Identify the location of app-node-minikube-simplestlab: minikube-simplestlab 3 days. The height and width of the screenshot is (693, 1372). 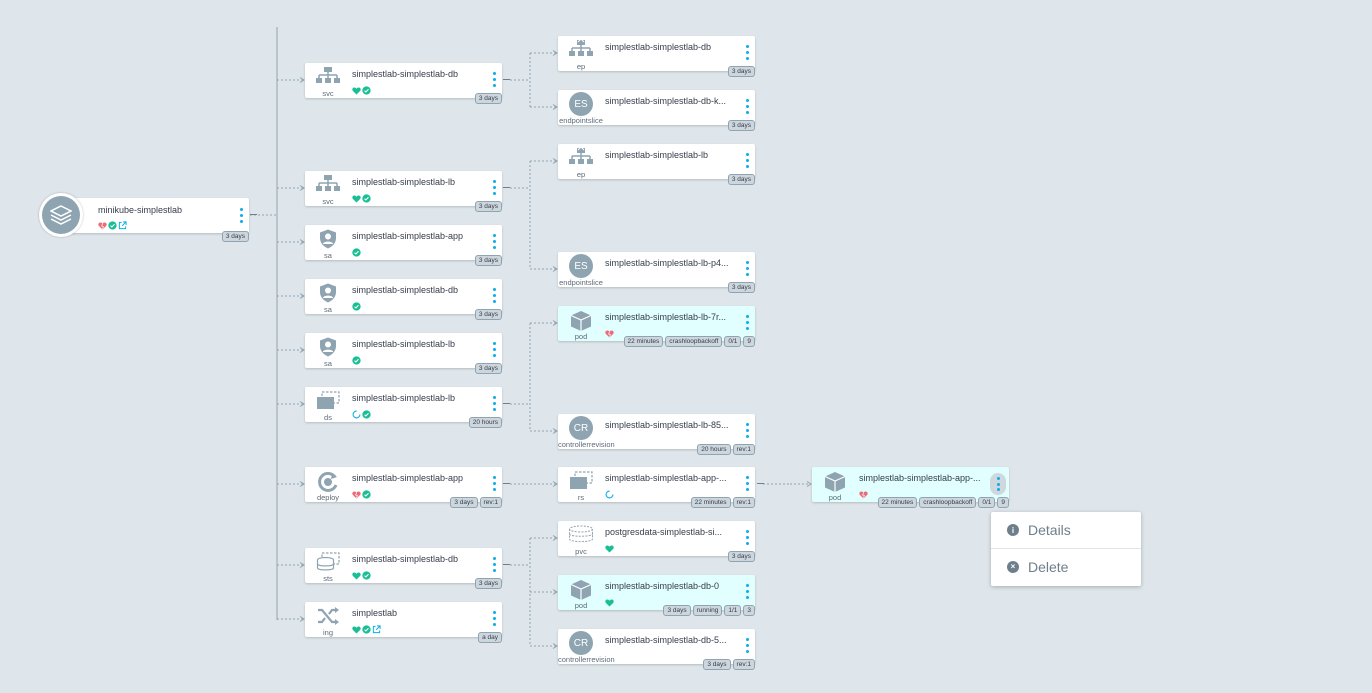
(155, 220).